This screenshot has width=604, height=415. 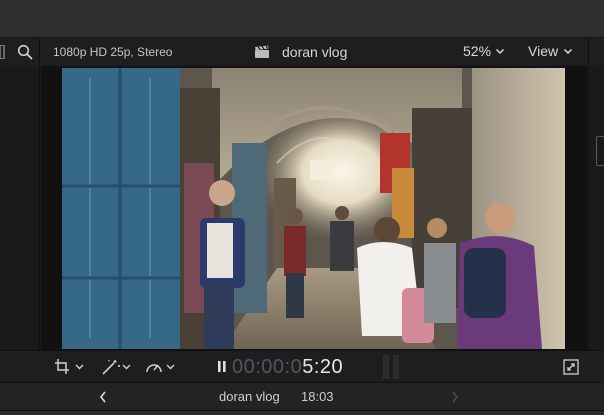 I want to click on viewer-header: 1080p HD 25p, Stereo doran vlog 52% View, so click(x=302, y=52).